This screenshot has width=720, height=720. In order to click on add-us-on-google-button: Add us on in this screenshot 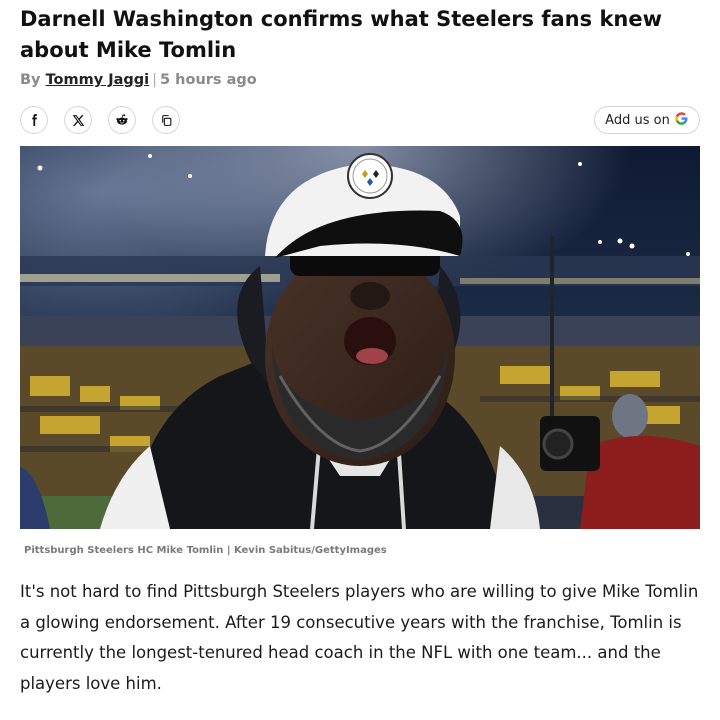, I will do `click(647, 120)`.